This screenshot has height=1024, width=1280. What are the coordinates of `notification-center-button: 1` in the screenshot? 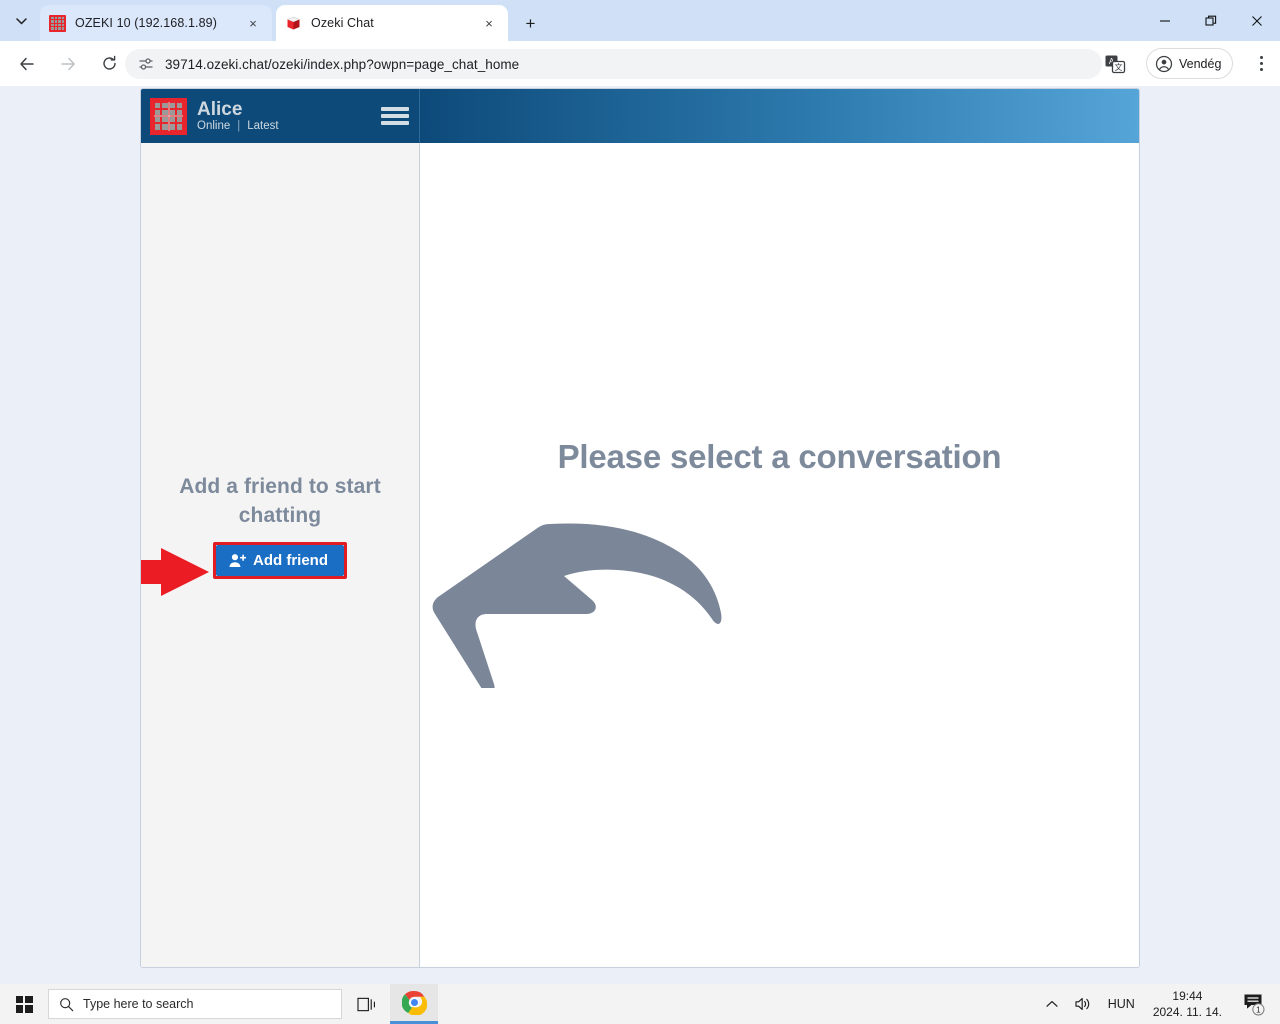 It's located at (1254, 1004).